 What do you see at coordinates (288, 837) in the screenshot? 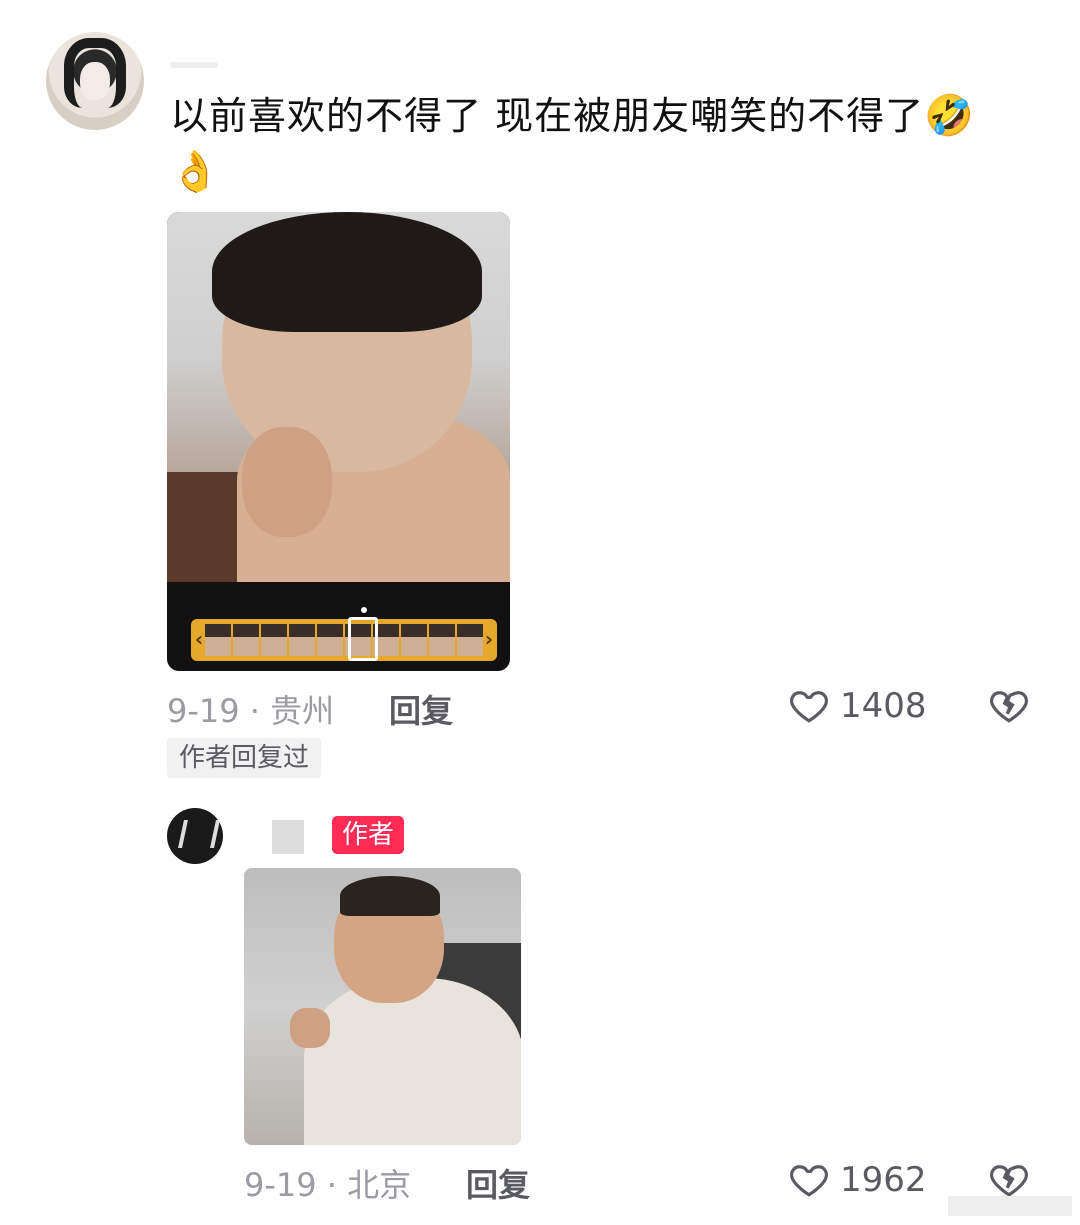
I see `author-username` at bounding box center [288, 837].